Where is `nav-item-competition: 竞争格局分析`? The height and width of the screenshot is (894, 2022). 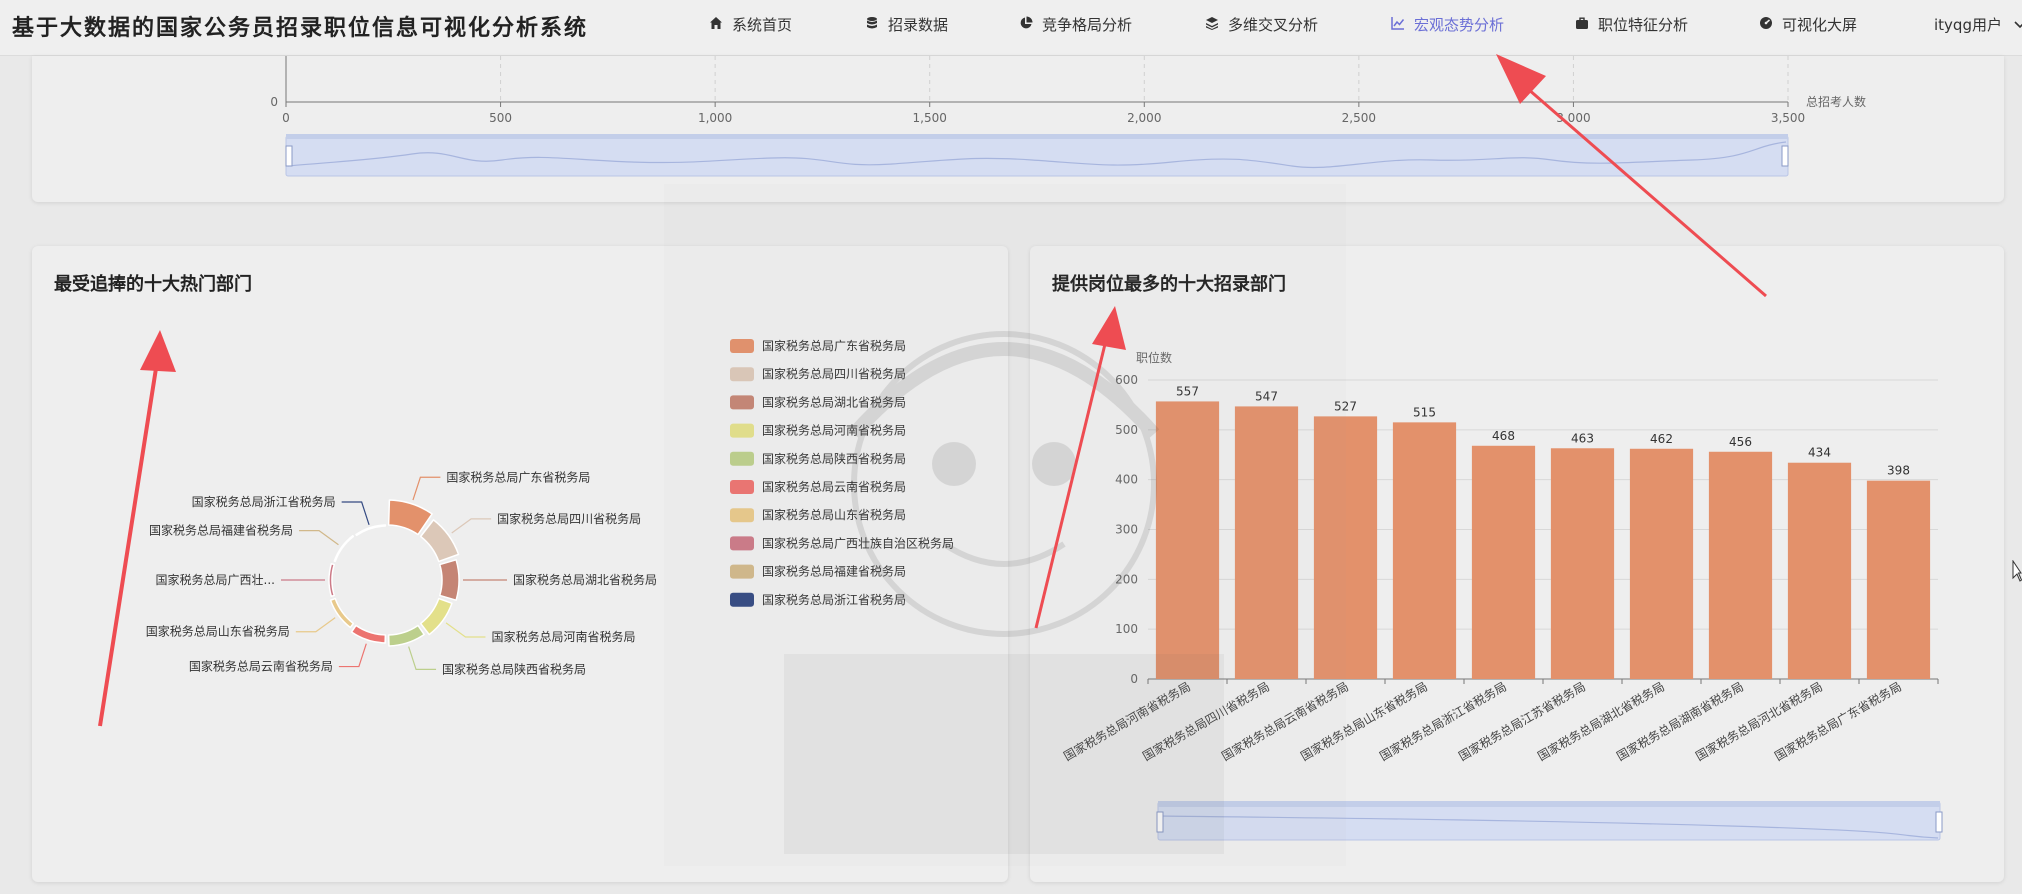
nav-item-competition: 竞争格局分析 is located at coordinates (1075, 28).